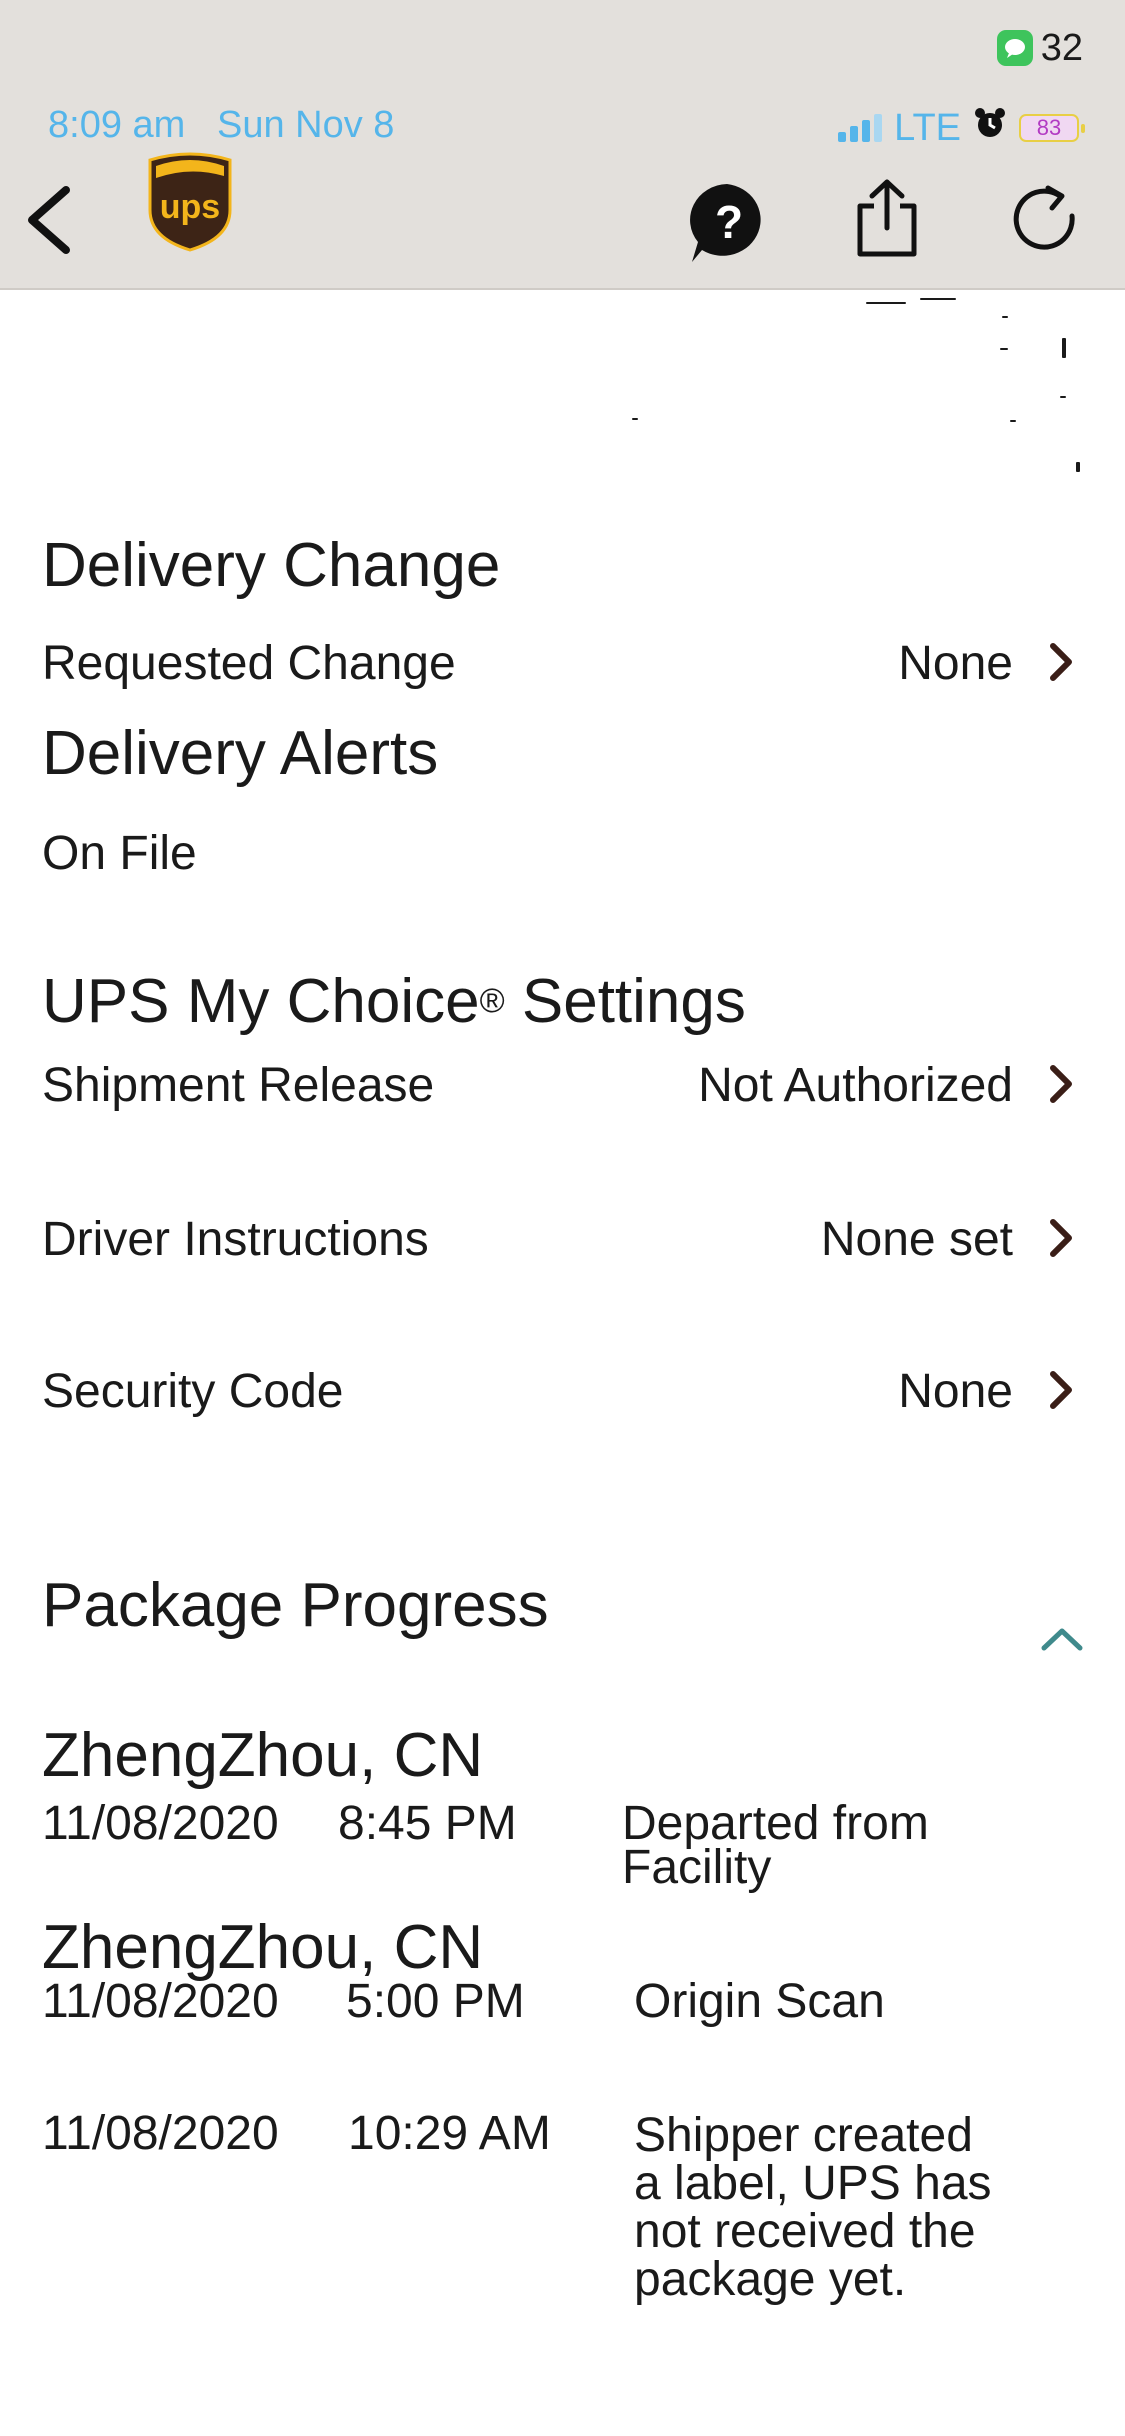 The height and width of the screenshot is (2436, 1125). Describe the element at coordinates (295, 1605) in the screenshot. I see `package-progress-title: Package Progress` at that location.